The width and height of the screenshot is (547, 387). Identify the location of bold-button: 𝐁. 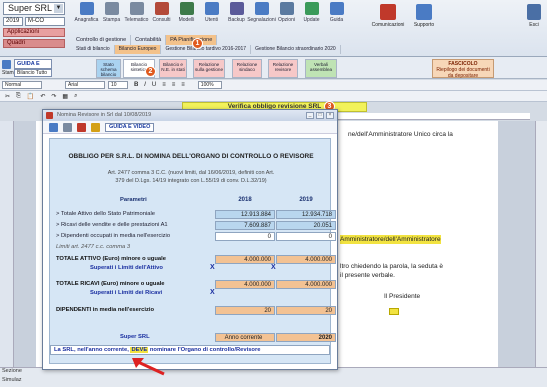
(136, 85).